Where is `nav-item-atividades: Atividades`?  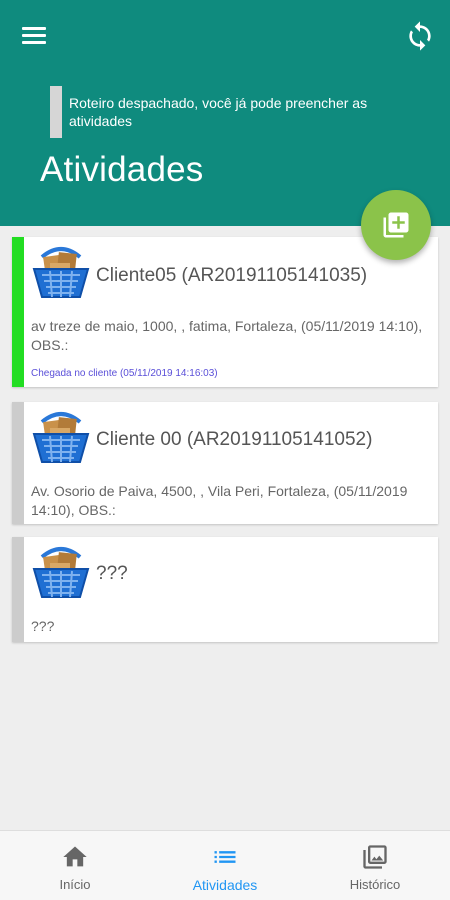
nav-item-atividades: Atividades is located at coordinates (225, 865).